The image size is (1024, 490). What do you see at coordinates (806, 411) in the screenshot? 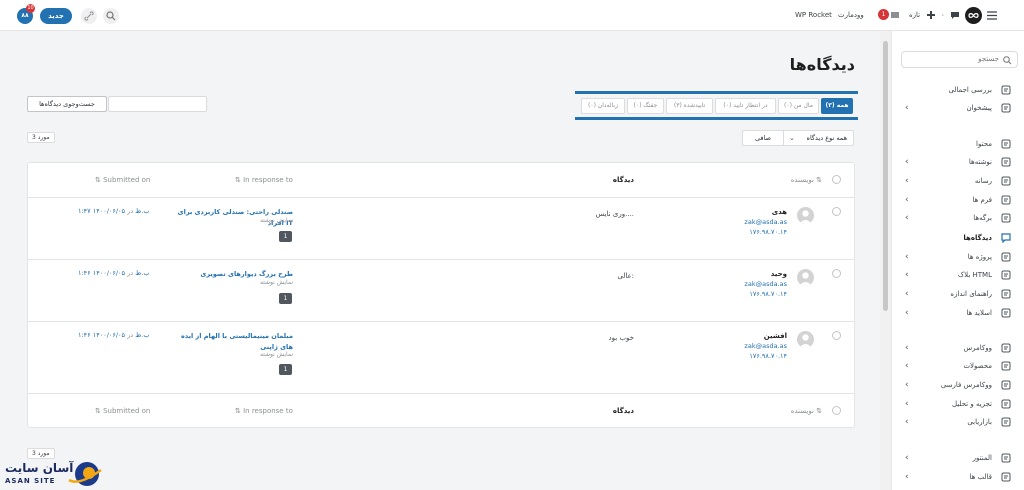
I see `column-author-footer: نویسنده ⇅` at bounding box center [806, 411].